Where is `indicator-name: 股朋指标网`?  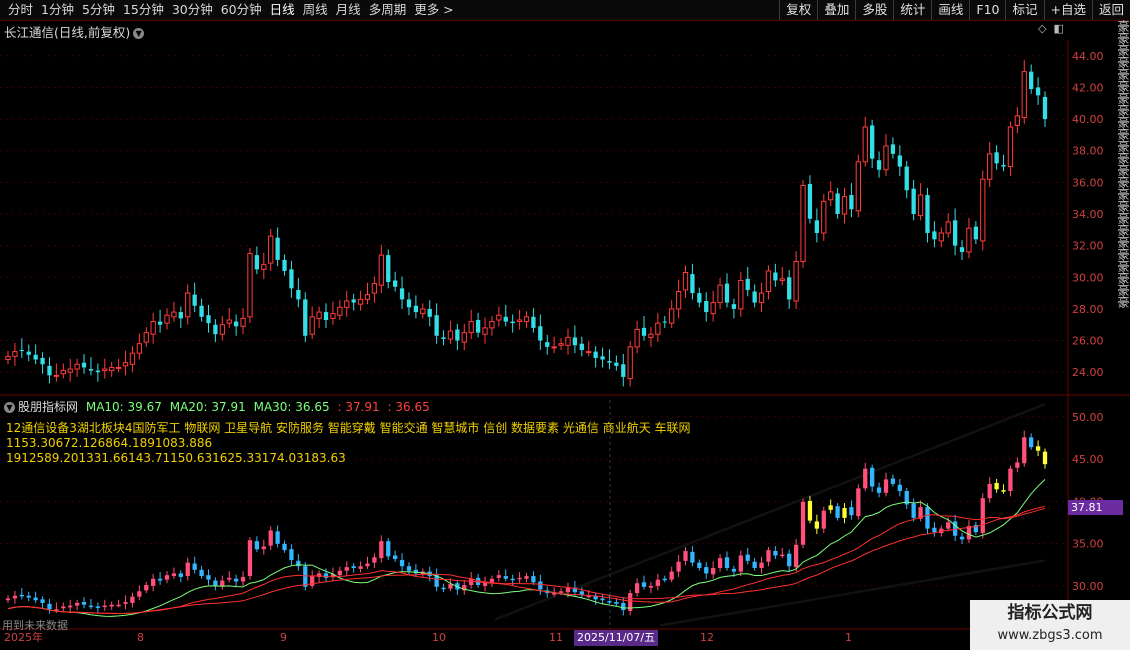
indicator-name: 股朋指标网 is located at coordinates (48, 407).